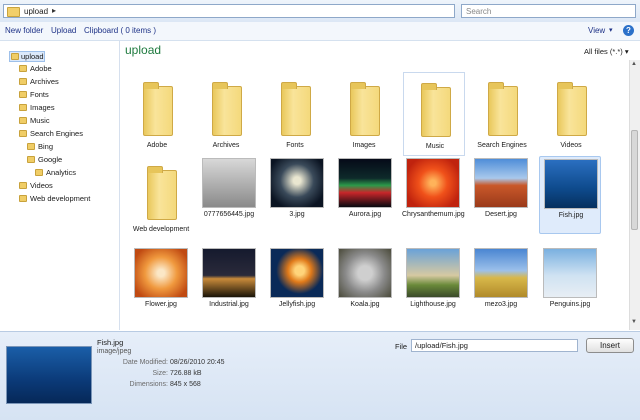 The width and height of the screenshot is (640, 420). I want to click on file-item: Chrysanthemum.jpg, so click(433, 198).